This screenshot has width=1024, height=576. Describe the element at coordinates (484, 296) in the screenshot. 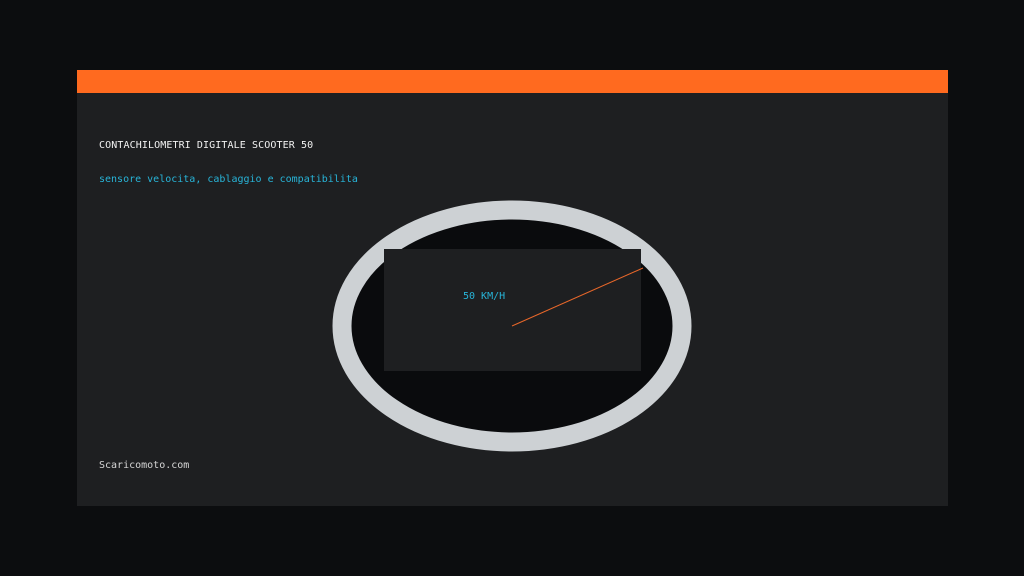

I see `speed-readout: 50 KM/H` at that location.